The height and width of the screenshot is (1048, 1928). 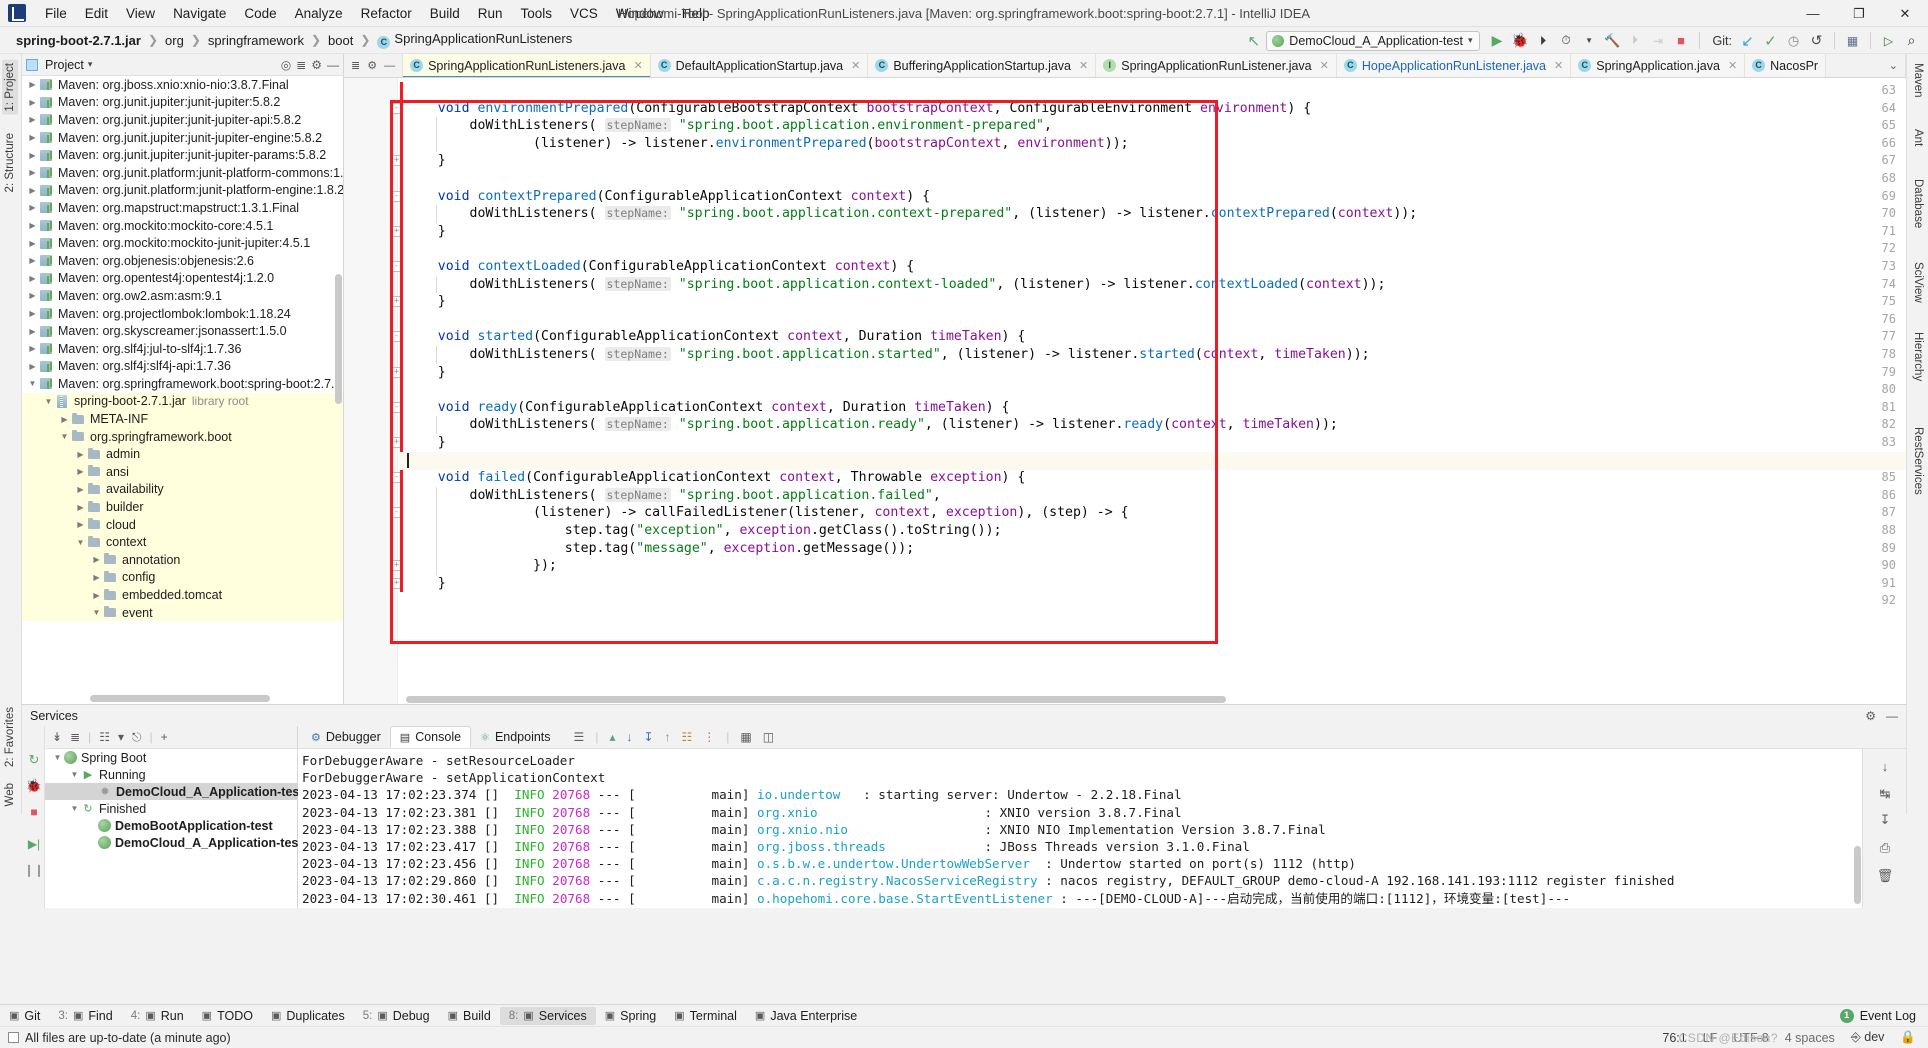 What do you see at coordinates (24, 1016) in the screenshot?
I see `tool-window-button-git: ▣ Git` at bounding box center [24, 1016].